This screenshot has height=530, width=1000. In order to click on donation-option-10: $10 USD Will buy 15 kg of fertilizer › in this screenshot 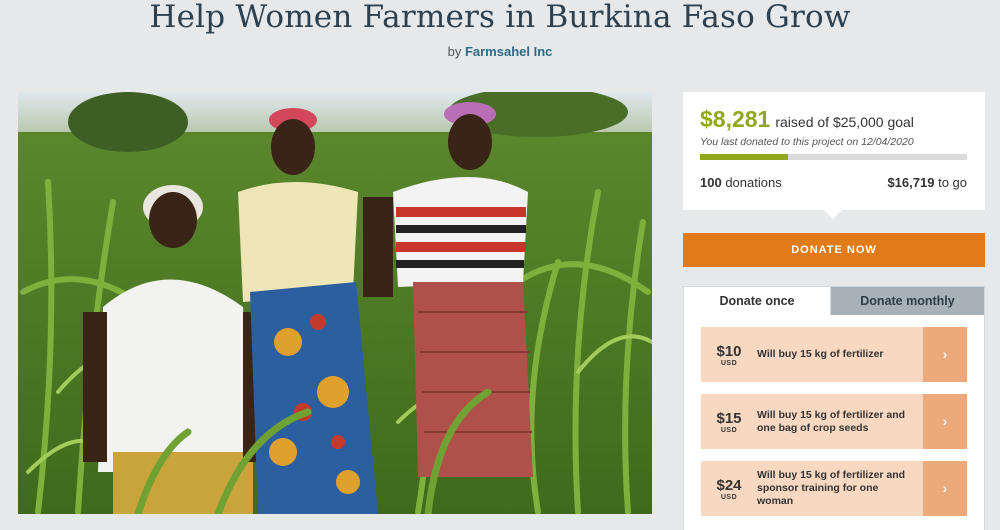, I will do `click(834, 354)`.